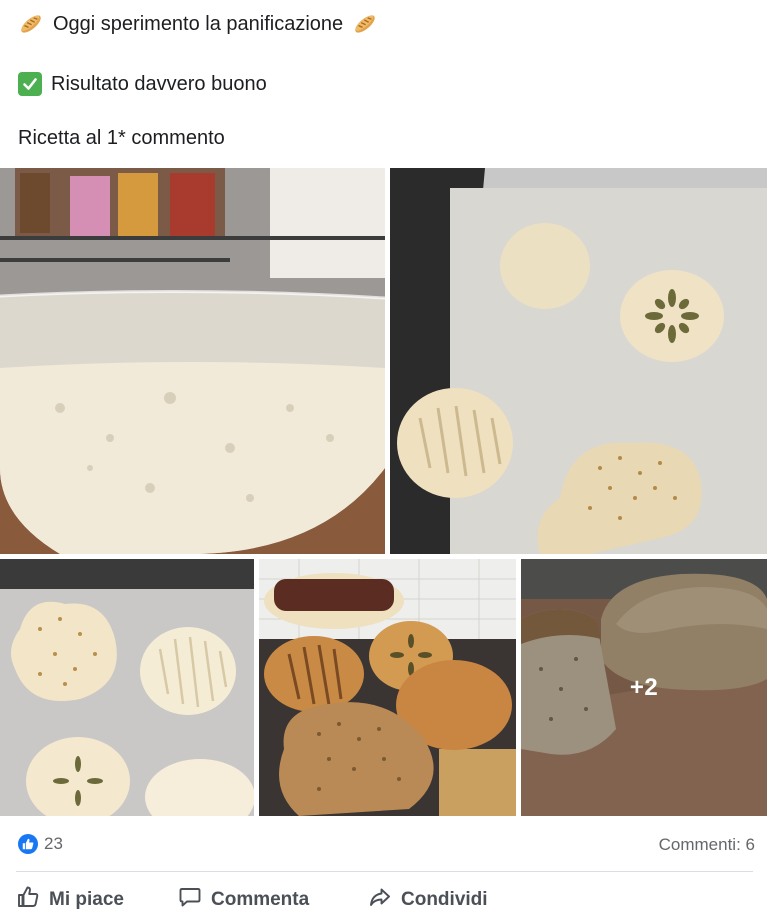 The width and height of the screenshot is (767, 921). Describe the element at coordinates (444, 899) in the screenshot. I see `share-button-label: Condividi` at that location.